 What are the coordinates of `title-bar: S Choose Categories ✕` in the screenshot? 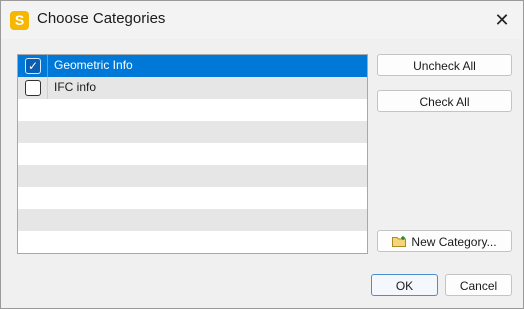 It's located at (262, 20).